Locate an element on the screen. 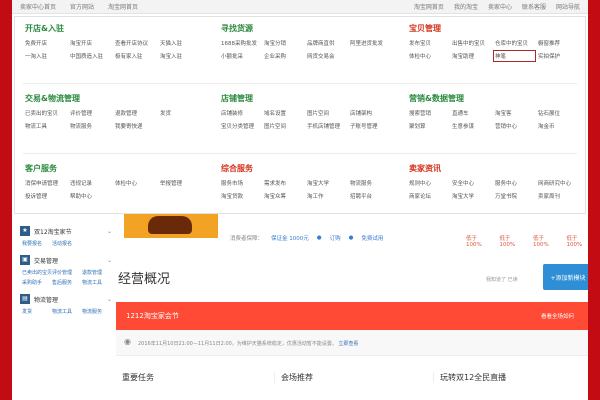 The height and width of the screenshot is (400, 600). sidebar-link: 采购助手 is located at coordinates (37, 282).